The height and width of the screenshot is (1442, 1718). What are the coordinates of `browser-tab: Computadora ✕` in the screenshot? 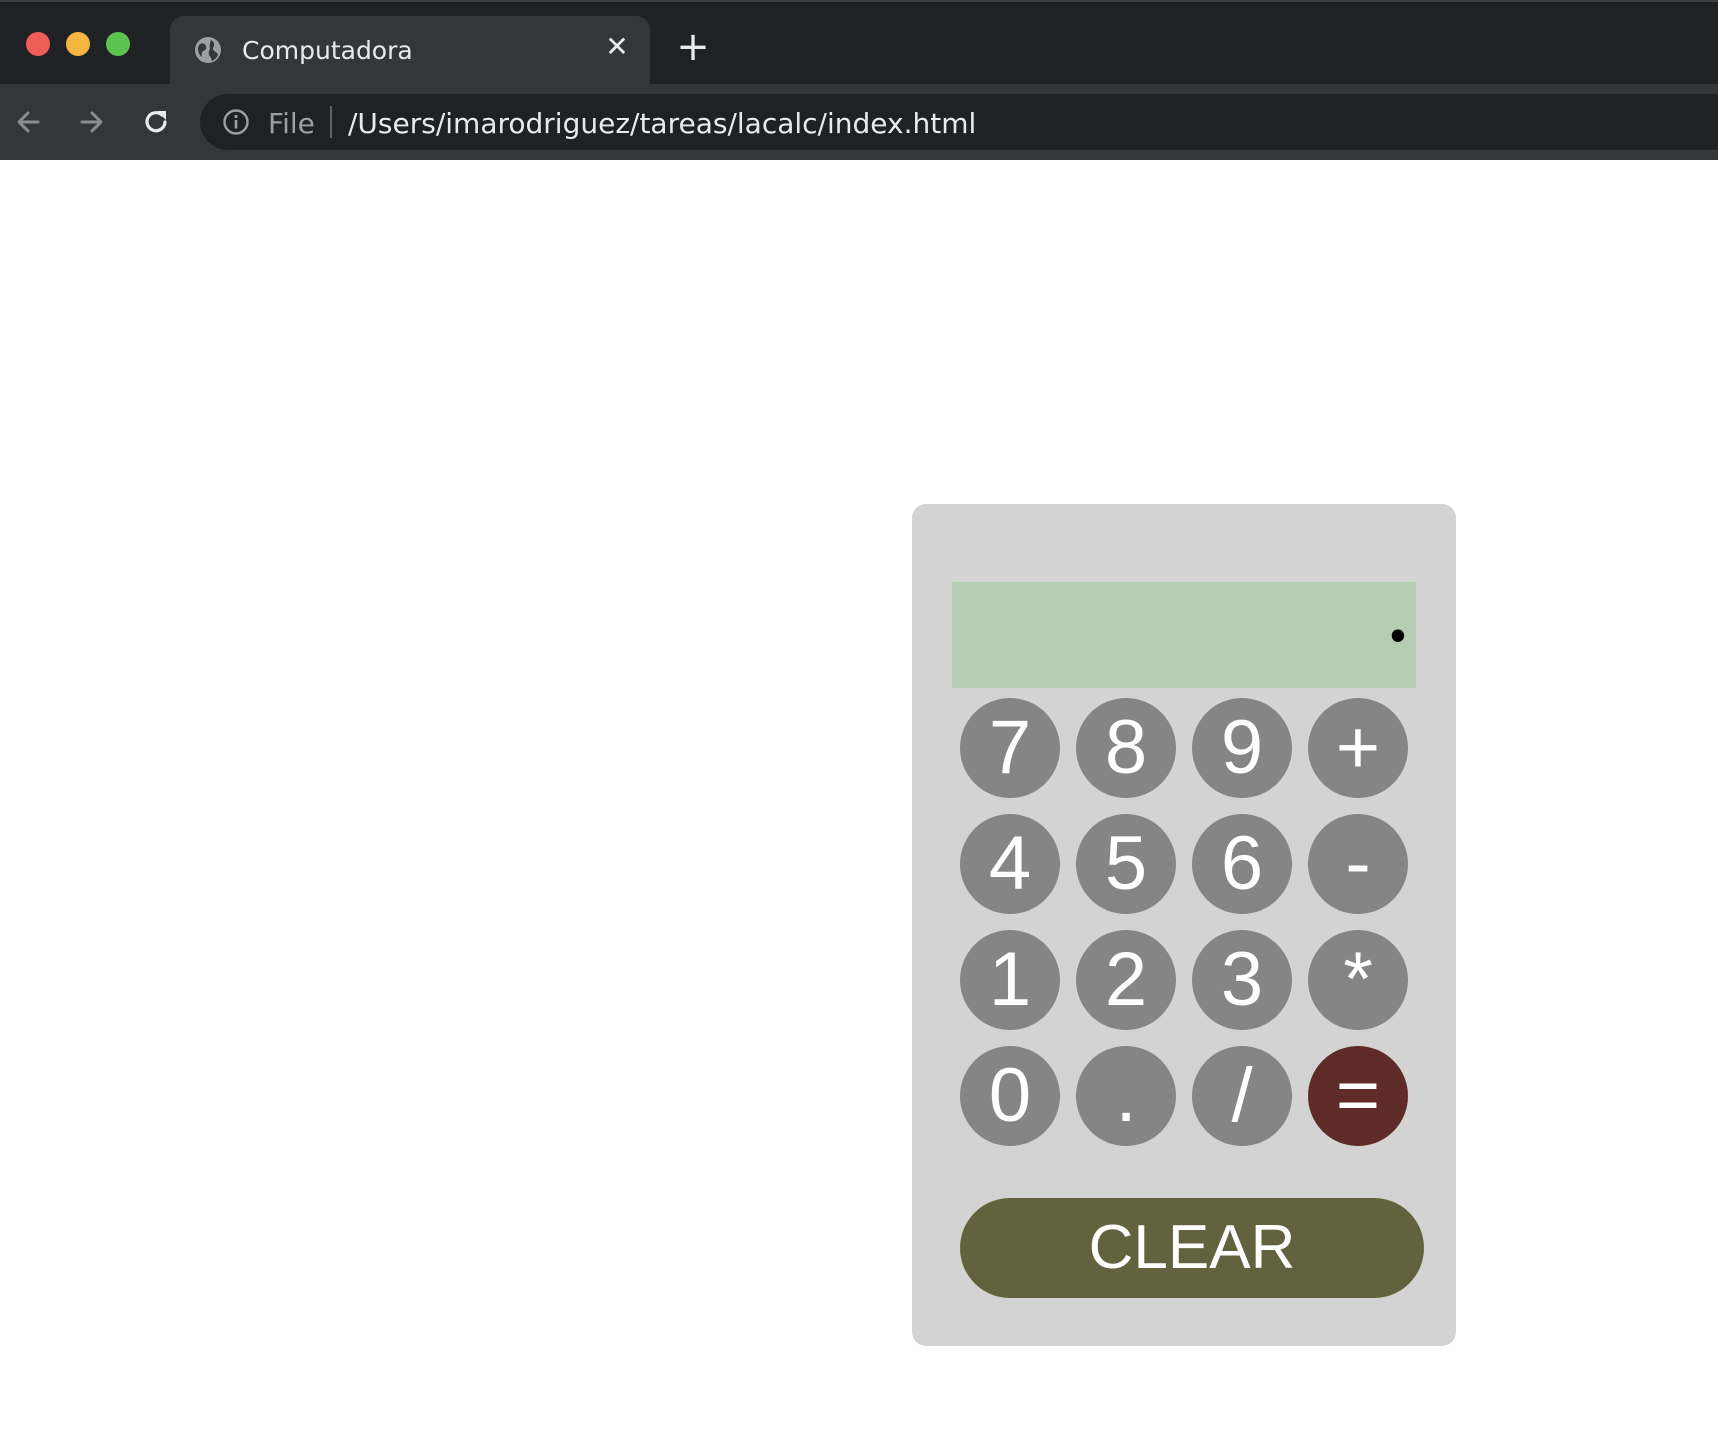 It's located at (410, 51).